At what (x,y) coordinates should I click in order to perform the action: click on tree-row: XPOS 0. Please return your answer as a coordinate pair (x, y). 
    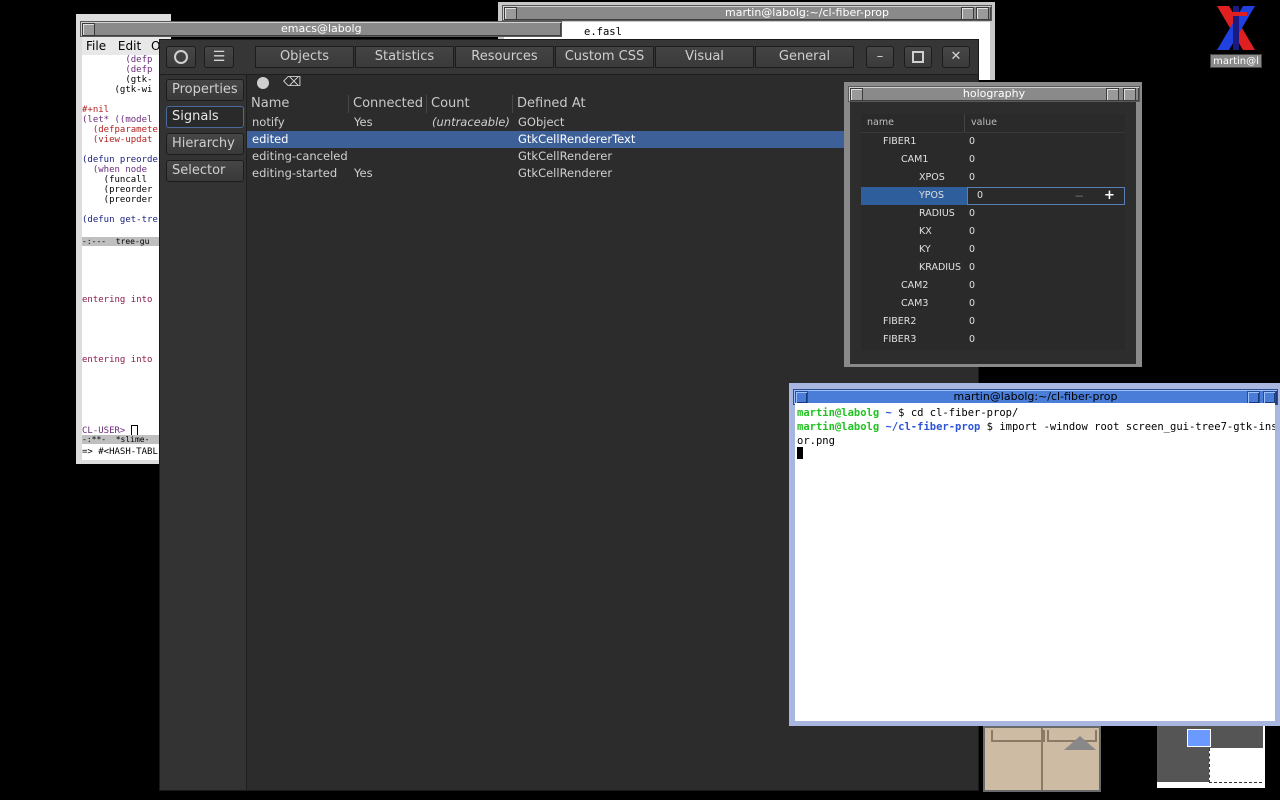
    Looking at the image, I should click on (993, 178).